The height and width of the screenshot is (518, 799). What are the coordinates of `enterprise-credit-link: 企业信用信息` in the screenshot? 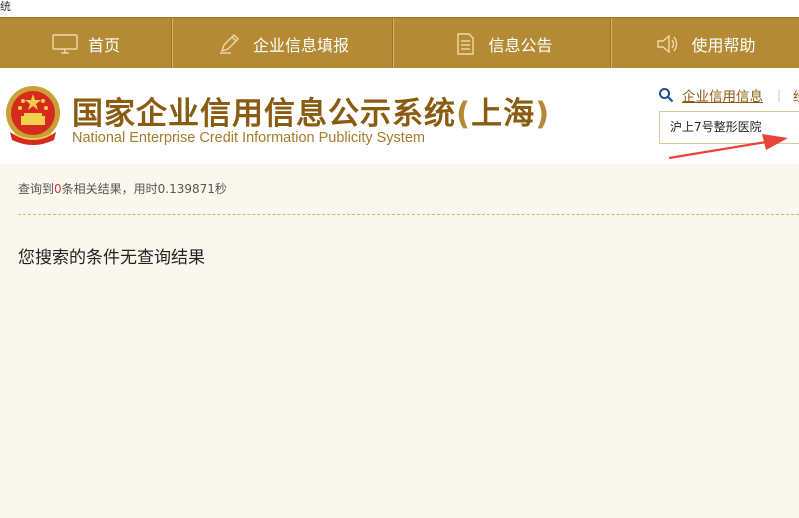 It's located at (722, 95).